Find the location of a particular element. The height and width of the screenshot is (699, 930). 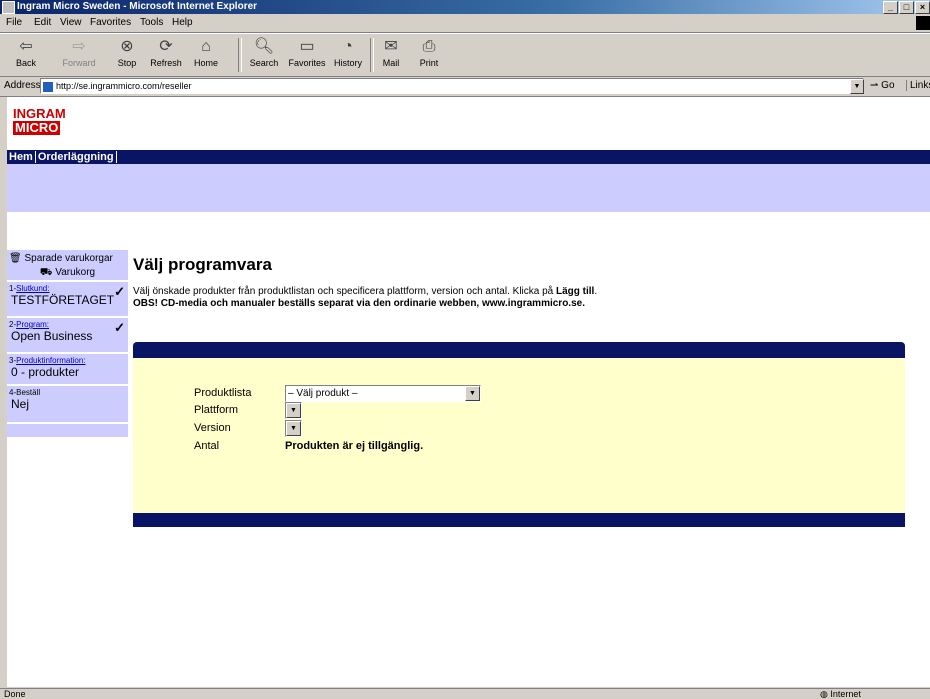

platform-select: ▼ is located at coordinates (293, 410).